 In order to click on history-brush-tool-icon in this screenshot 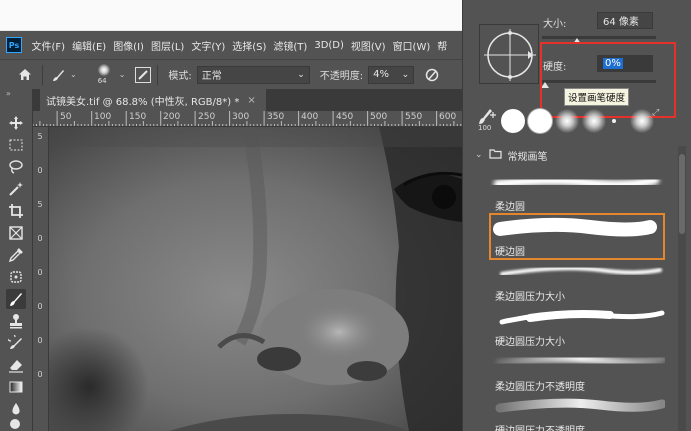, I will do `click(16, 343)`.